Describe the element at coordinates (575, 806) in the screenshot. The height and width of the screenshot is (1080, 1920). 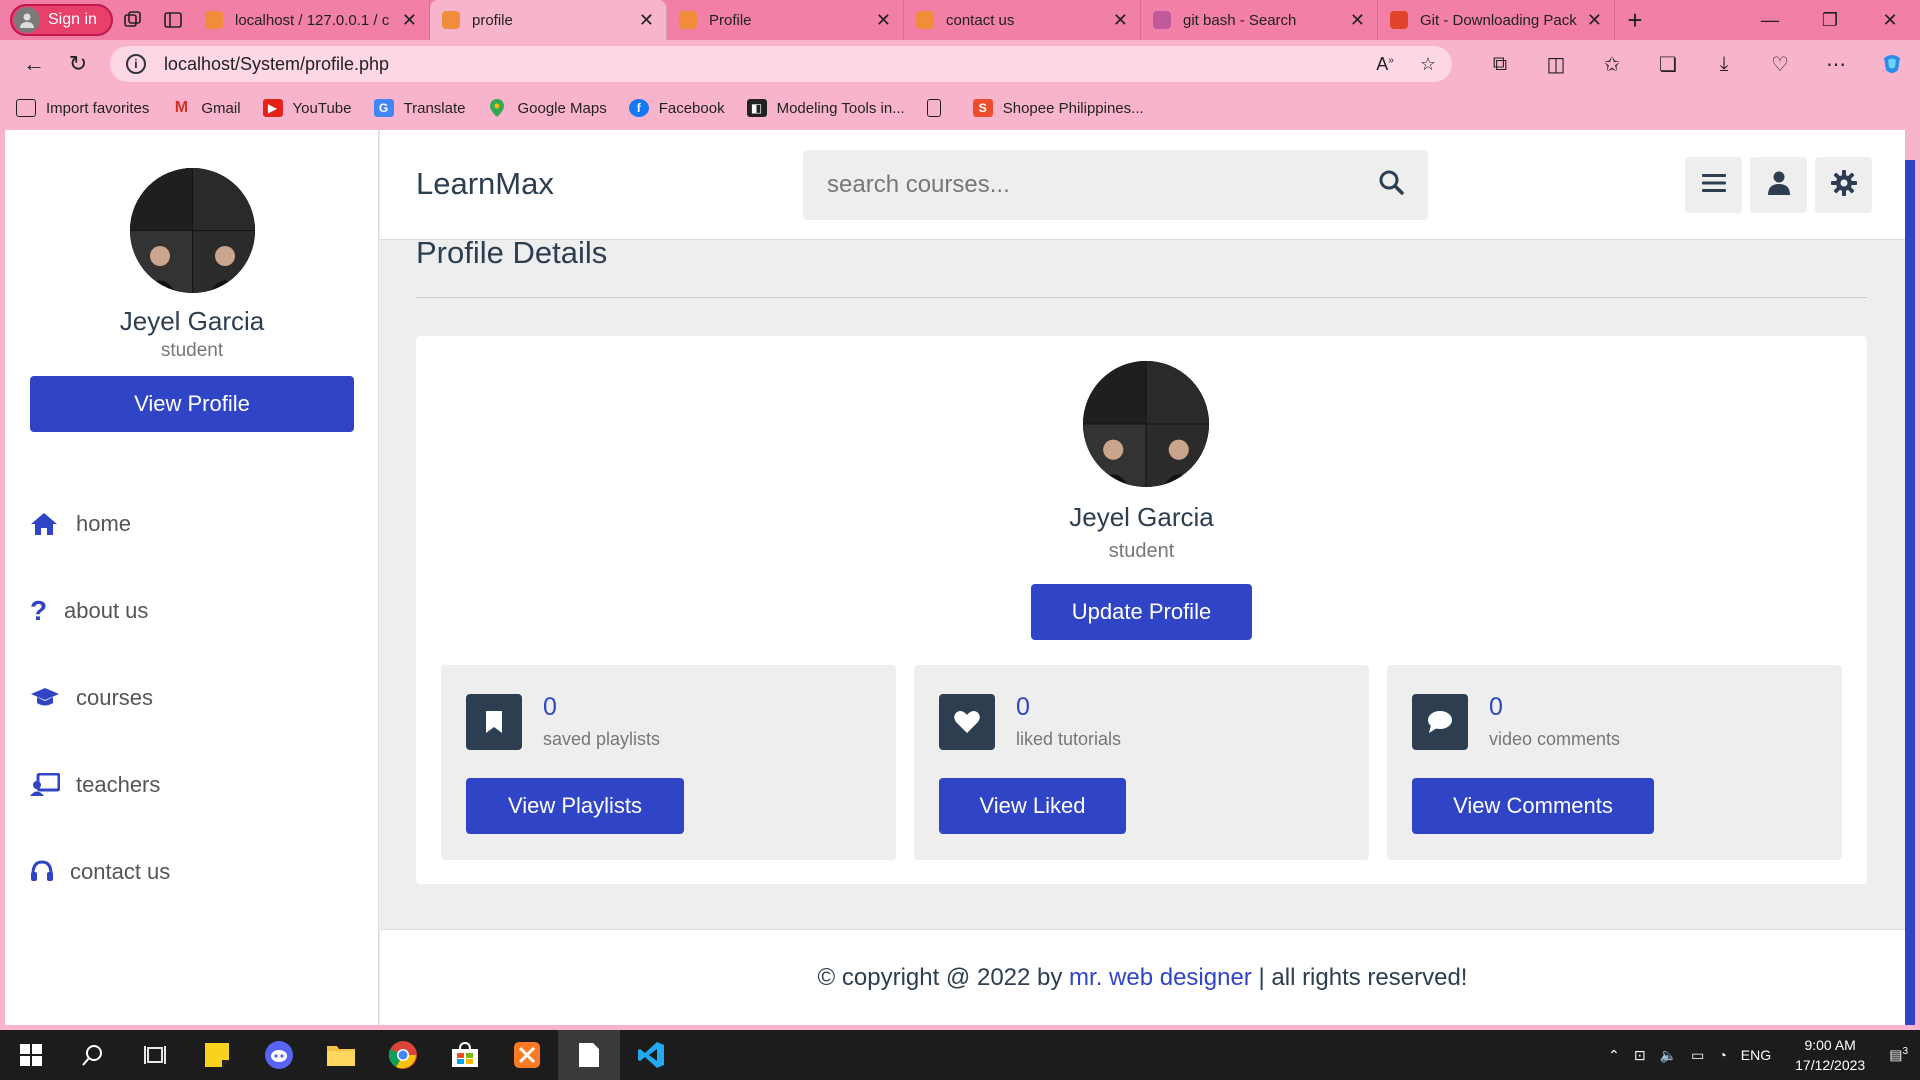
I see `view-playlists-button: View Playlists` at that location.